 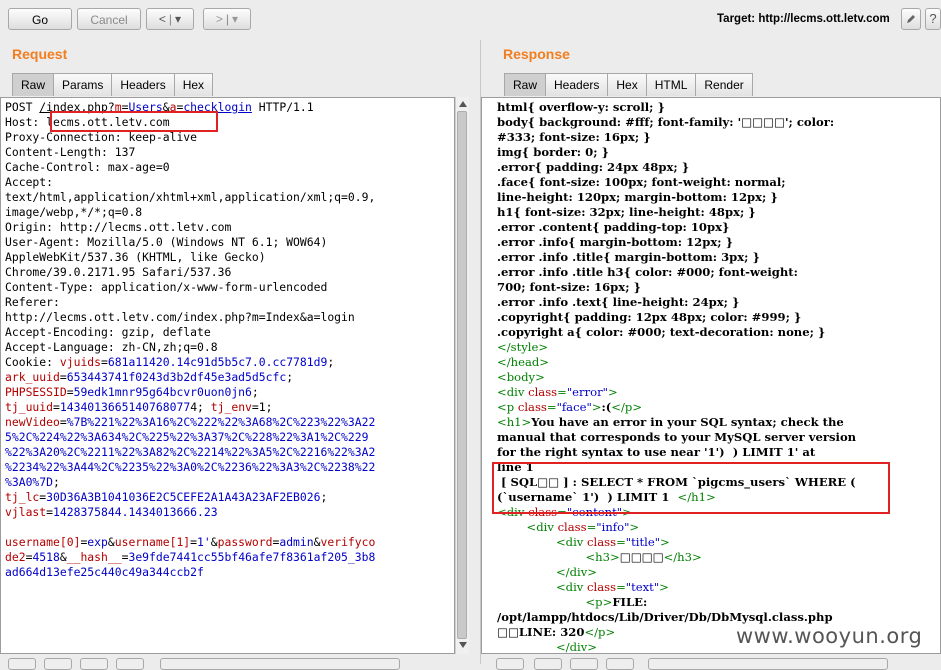 I want to click on text-segment: FILE:, so click(x=630, y=602).